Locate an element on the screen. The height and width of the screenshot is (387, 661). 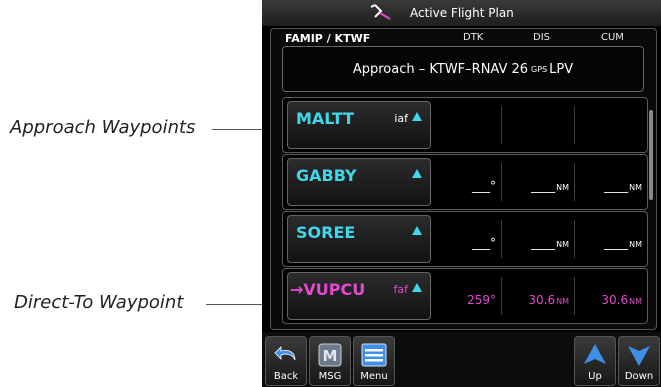
message-icon: M is located at coordinates (330, 355).